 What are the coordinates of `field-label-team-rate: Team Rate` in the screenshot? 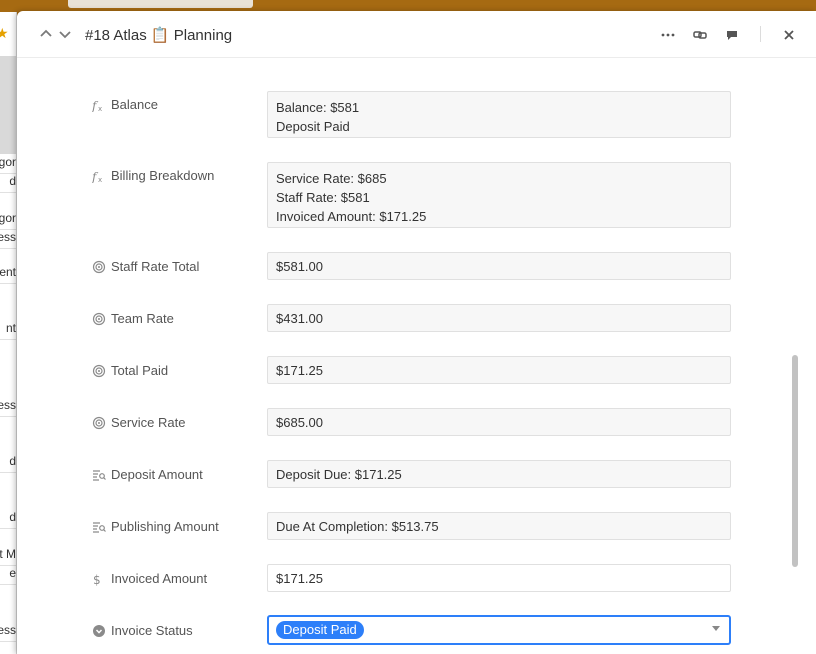 It's located at (133, 318).